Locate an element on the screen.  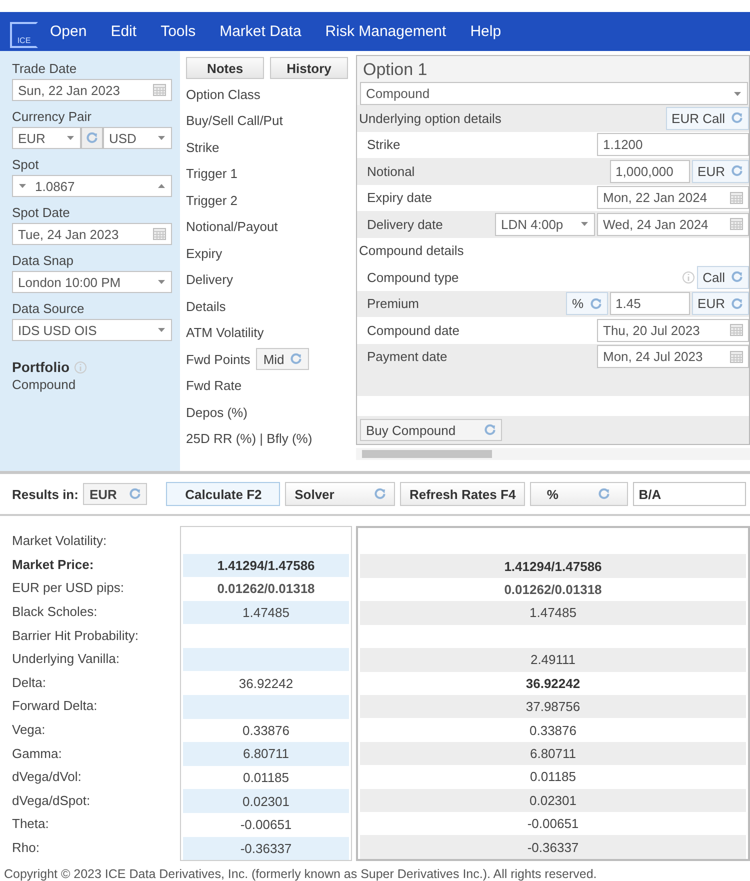
row-label: Trigger 2 is located at coordinates (212, 200).